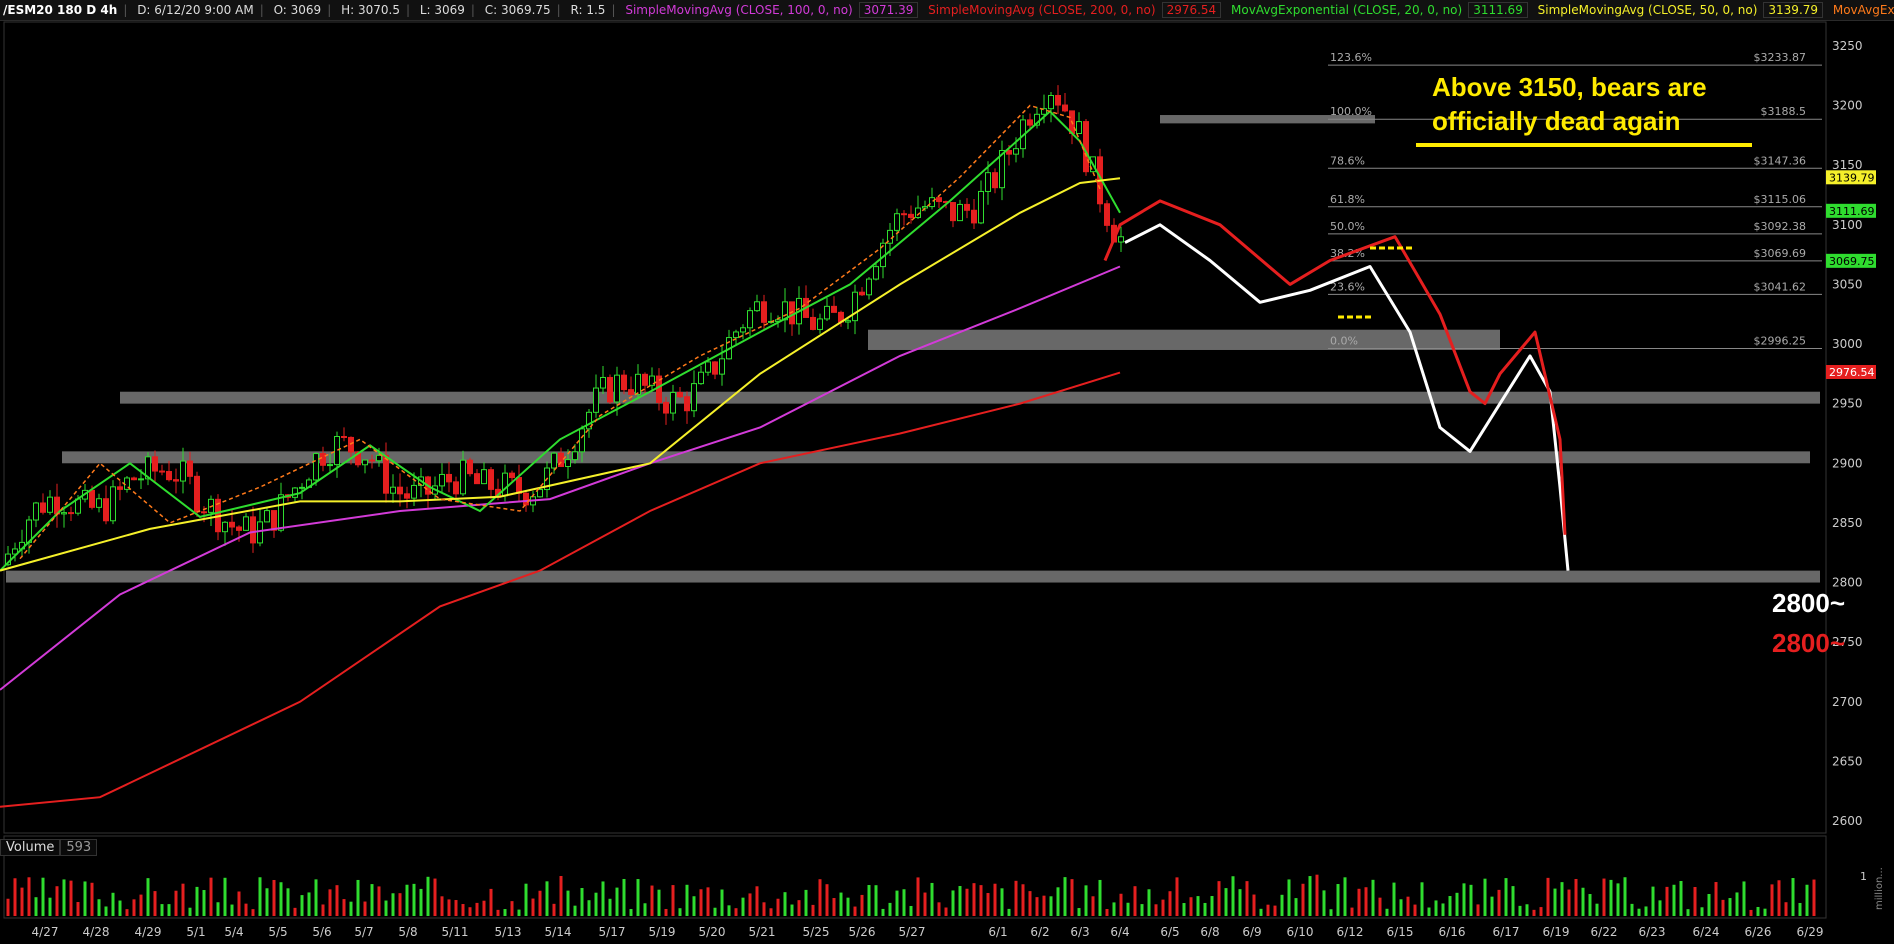 This screenshot has height=944, width=1894. I want to click on annotation-line-1: Above 3150, bears are, so click(1569, 87).